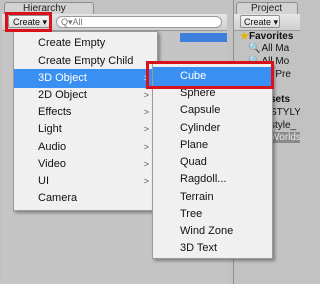  I want to click on menu-item-label: 2D Object, so click(62, 95).